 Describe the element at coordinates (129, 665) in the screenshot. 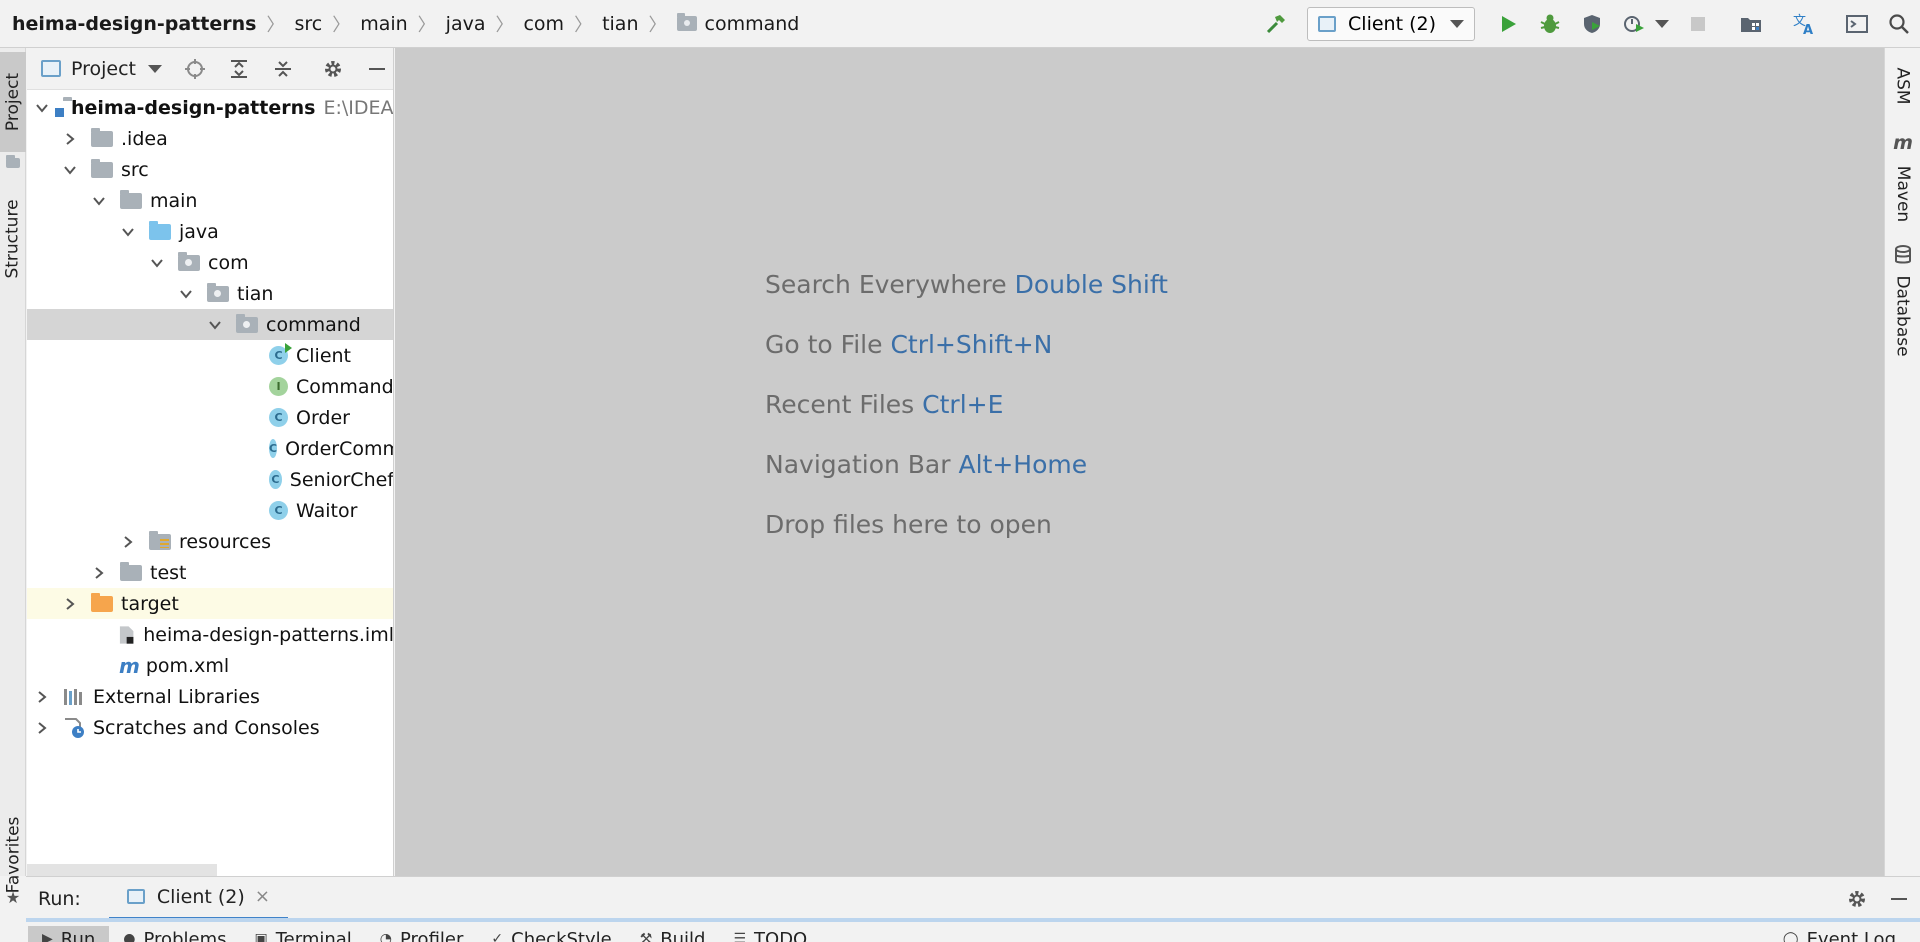

I see `maven-icon: m` at that location.